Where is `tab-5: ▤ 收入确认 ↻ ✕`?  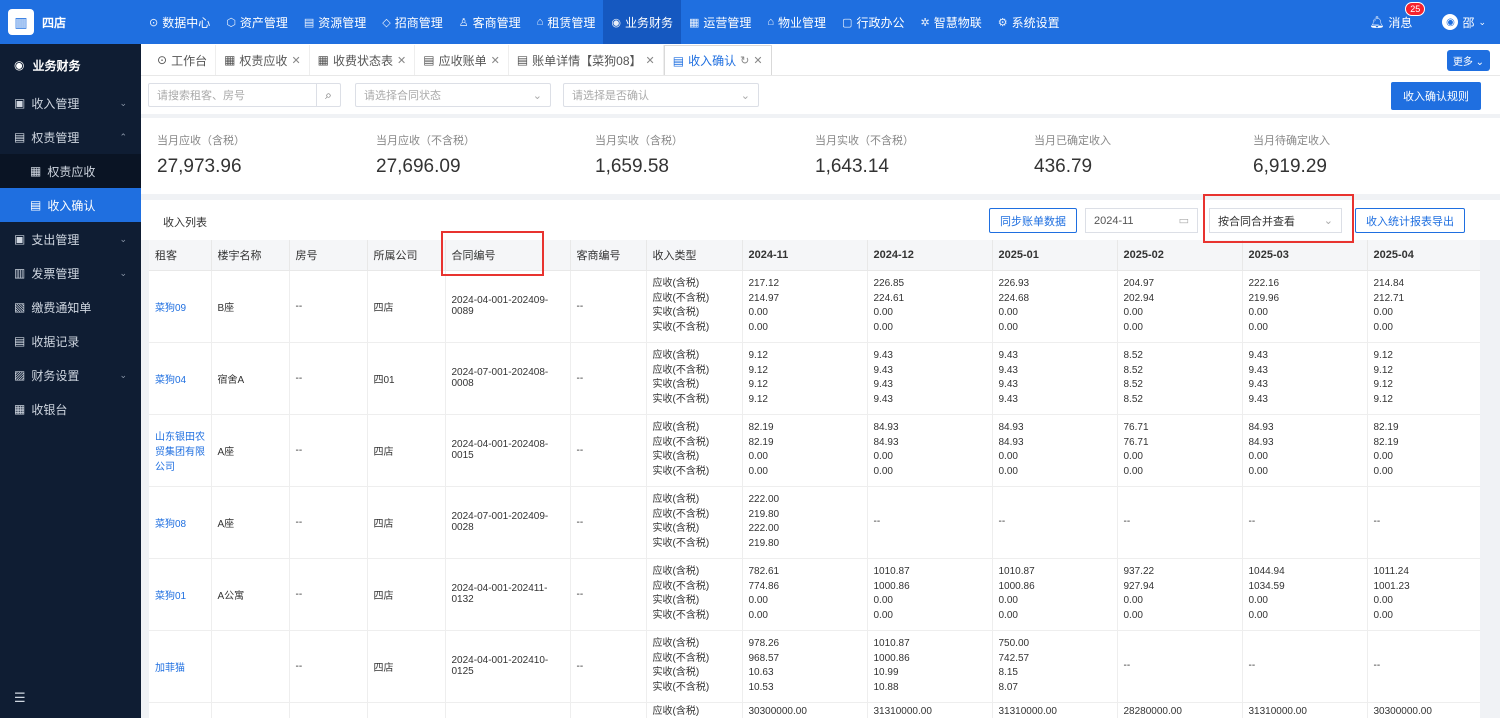 tab-5: ▤ 收入确认 ↻ ✕ is located at coordinates (717, 60).